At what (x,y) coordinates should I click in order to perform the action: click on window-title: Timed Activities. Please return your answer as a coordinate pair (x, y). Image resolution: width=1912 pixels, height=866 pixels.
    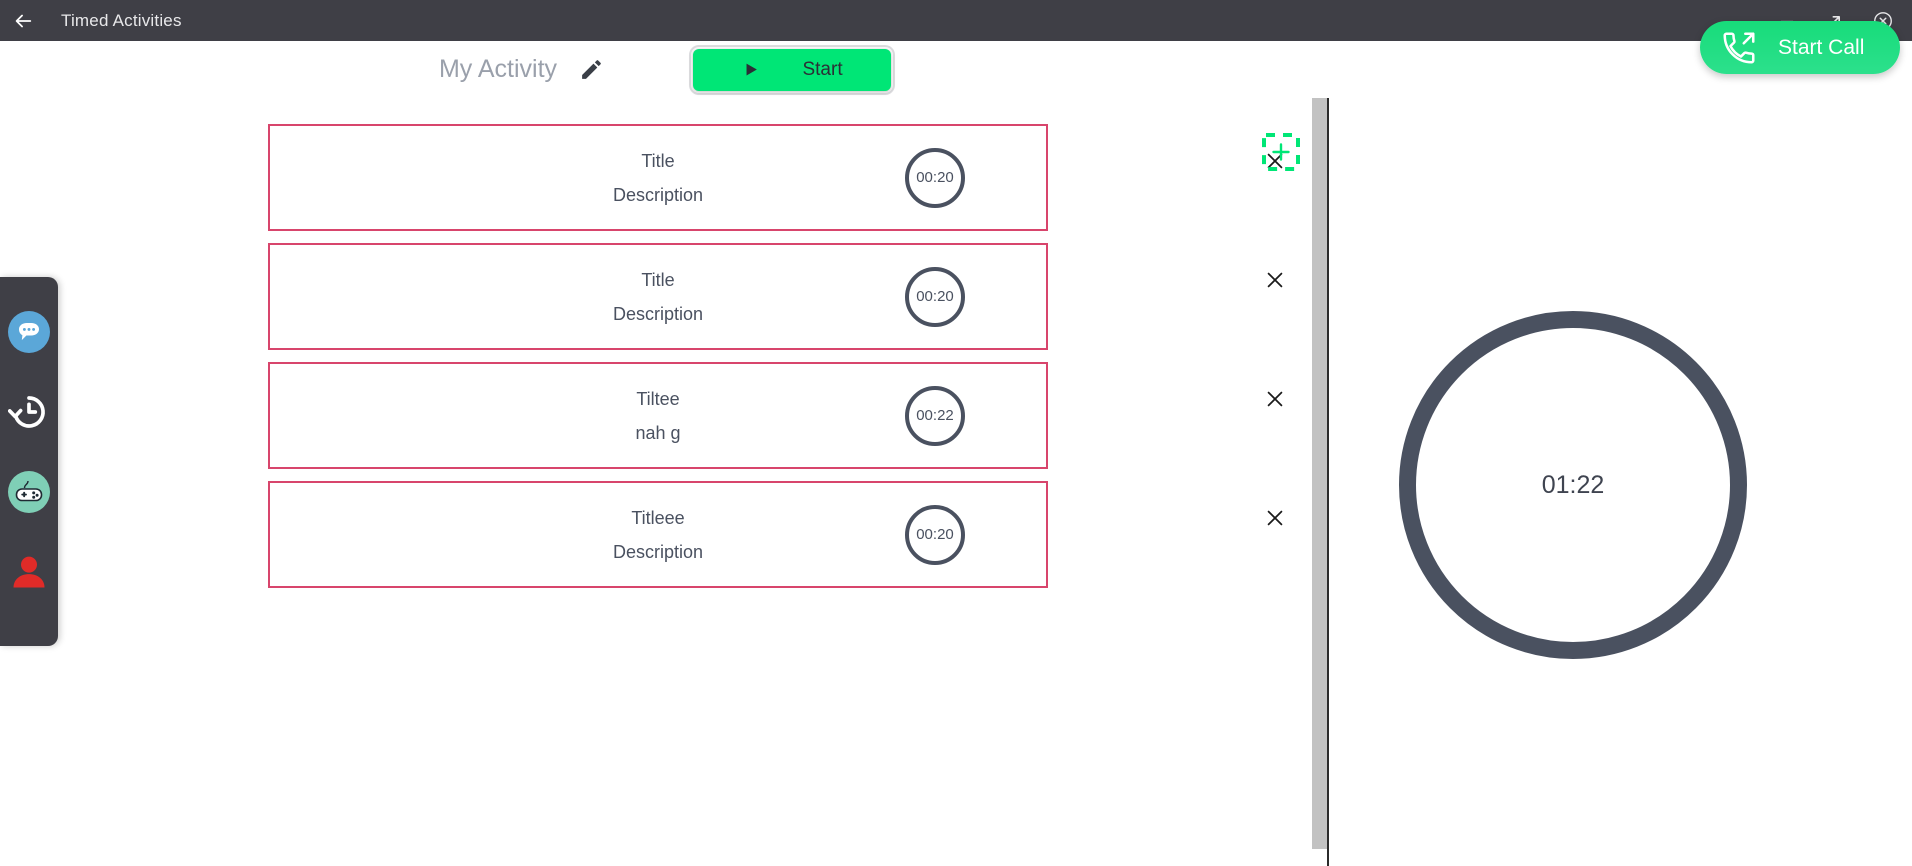
    Looking at the image, I should click on (121, 20).